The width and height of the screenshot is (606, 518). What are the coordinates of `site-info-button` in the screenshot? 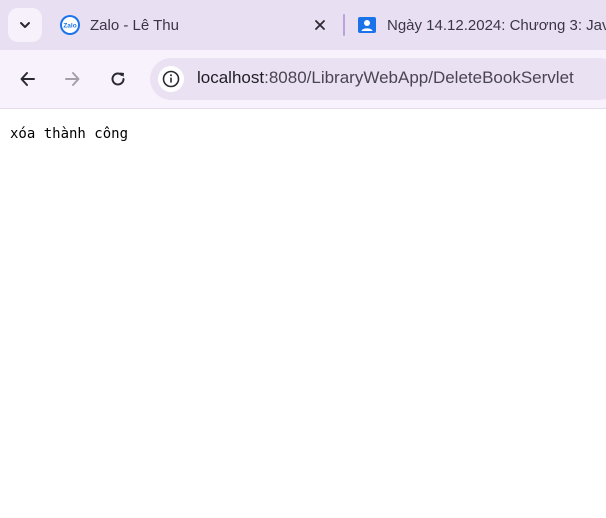 It's located at (171, 79).